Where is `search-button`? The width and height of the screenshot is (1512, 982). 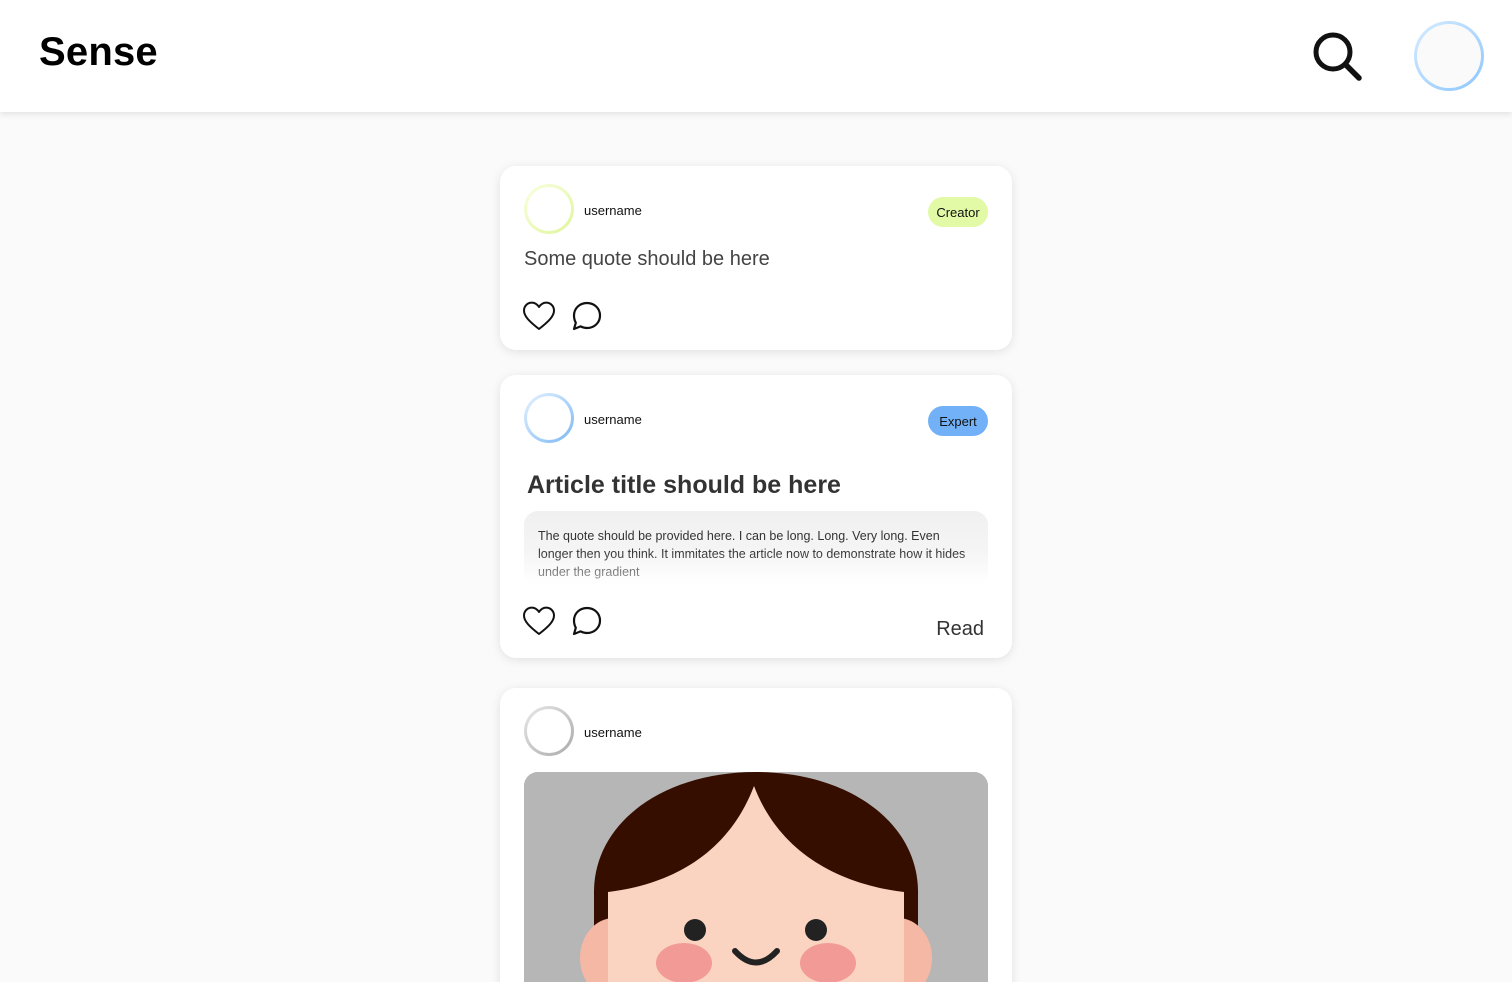
search-button is located at coordinates (1337, 56).